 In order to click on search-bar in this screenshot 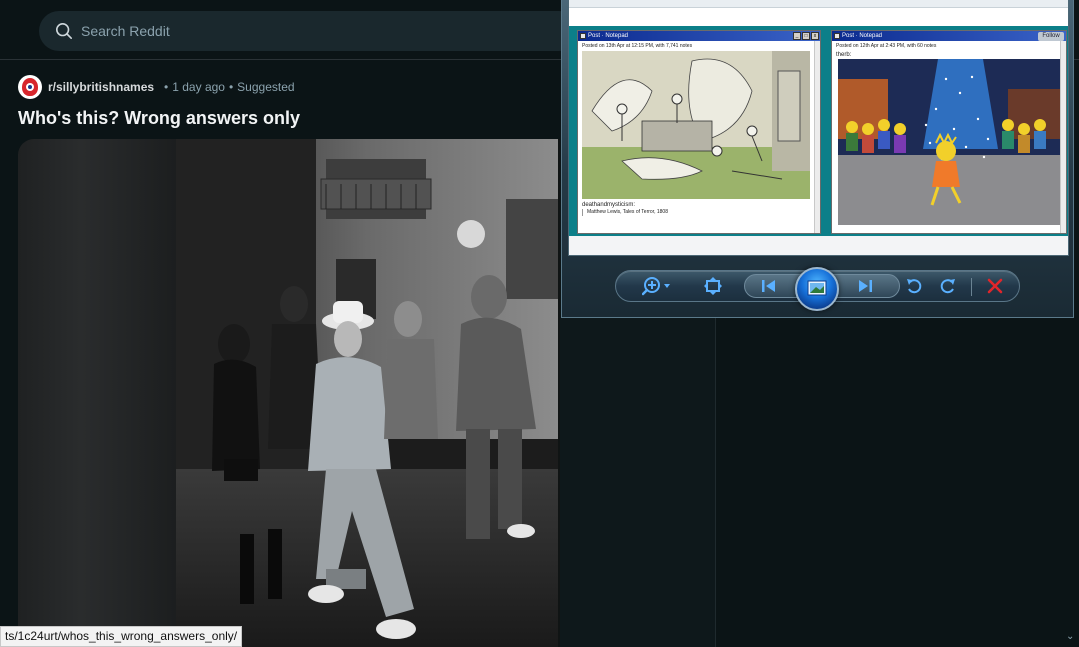, I will do `click(309, 31)`.